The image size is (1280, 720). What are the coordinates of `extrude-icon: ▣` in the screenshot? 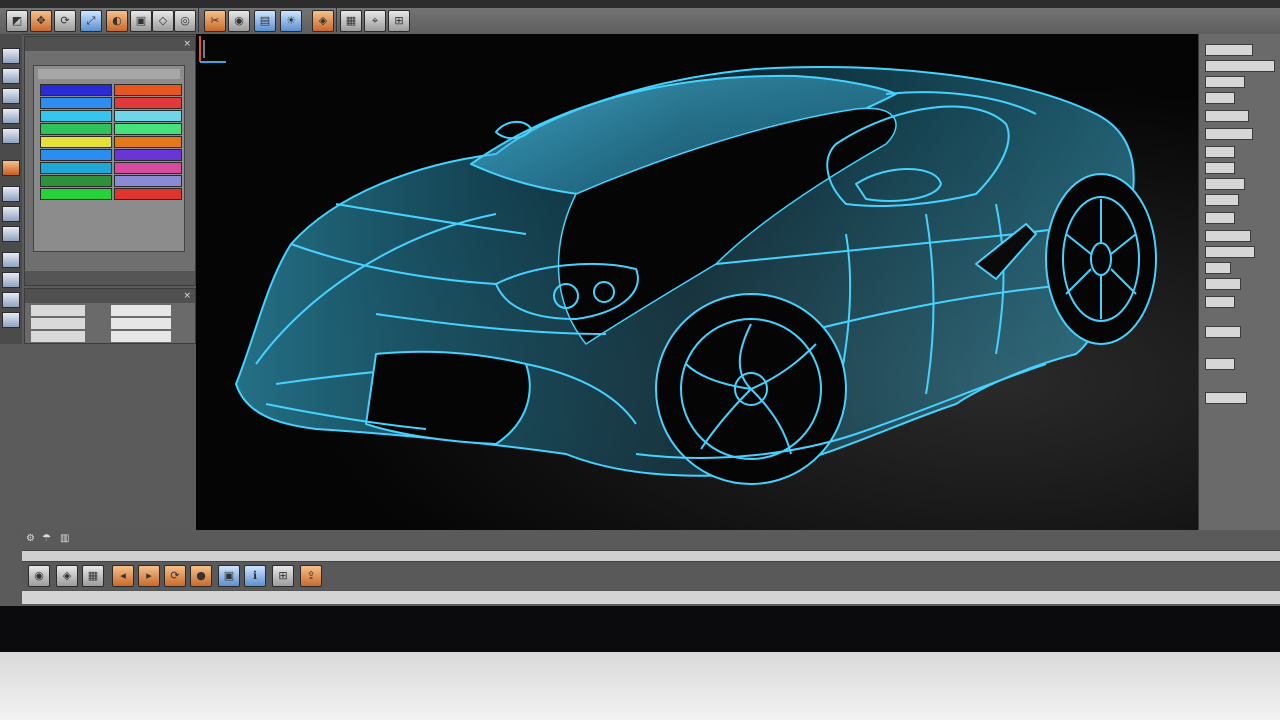 It's located at (141, 21).